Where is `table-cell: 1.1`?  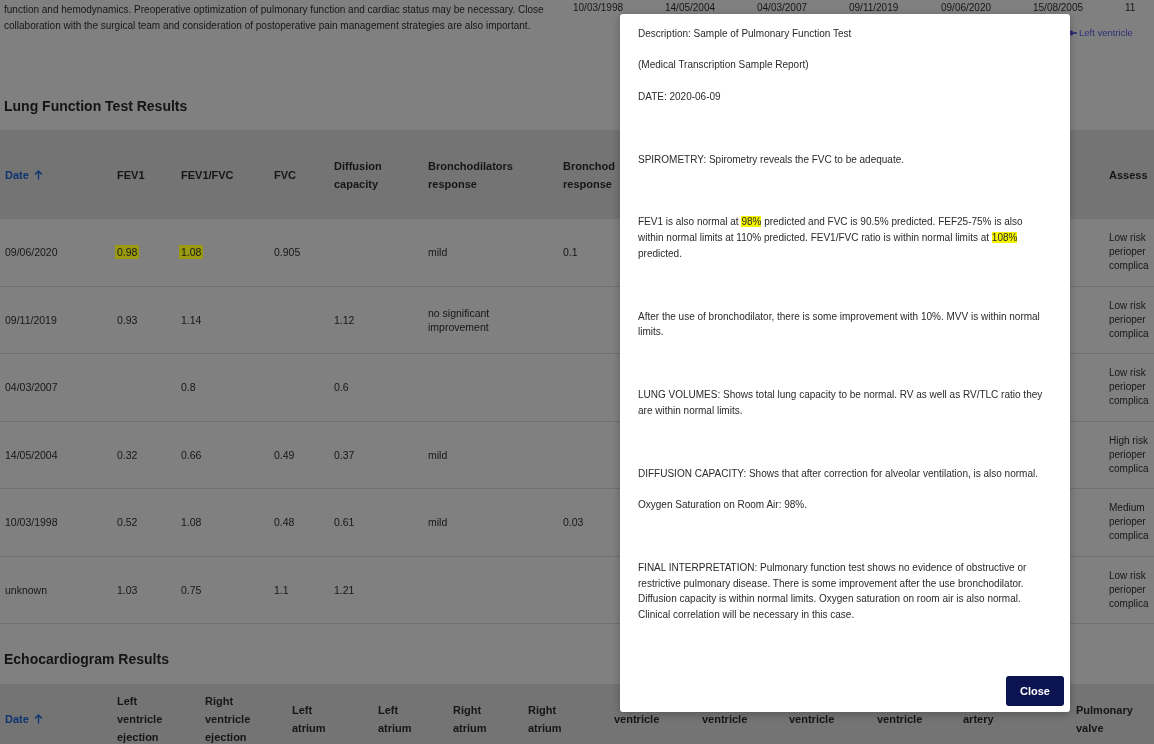
table-cell: 1.1 is located at coordinates (281, 589).